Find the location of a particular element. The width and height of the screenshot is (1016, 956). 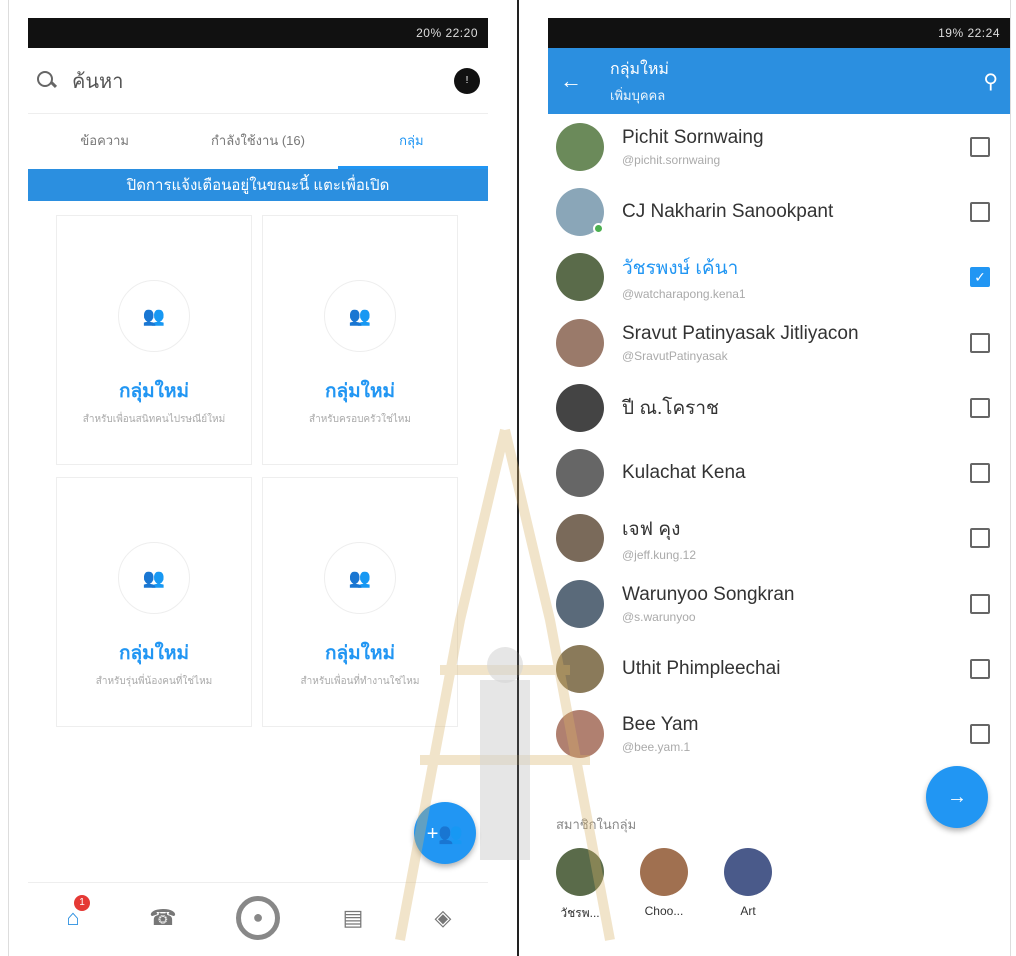

camera-icon: ● is located at coordinates (258, 917).